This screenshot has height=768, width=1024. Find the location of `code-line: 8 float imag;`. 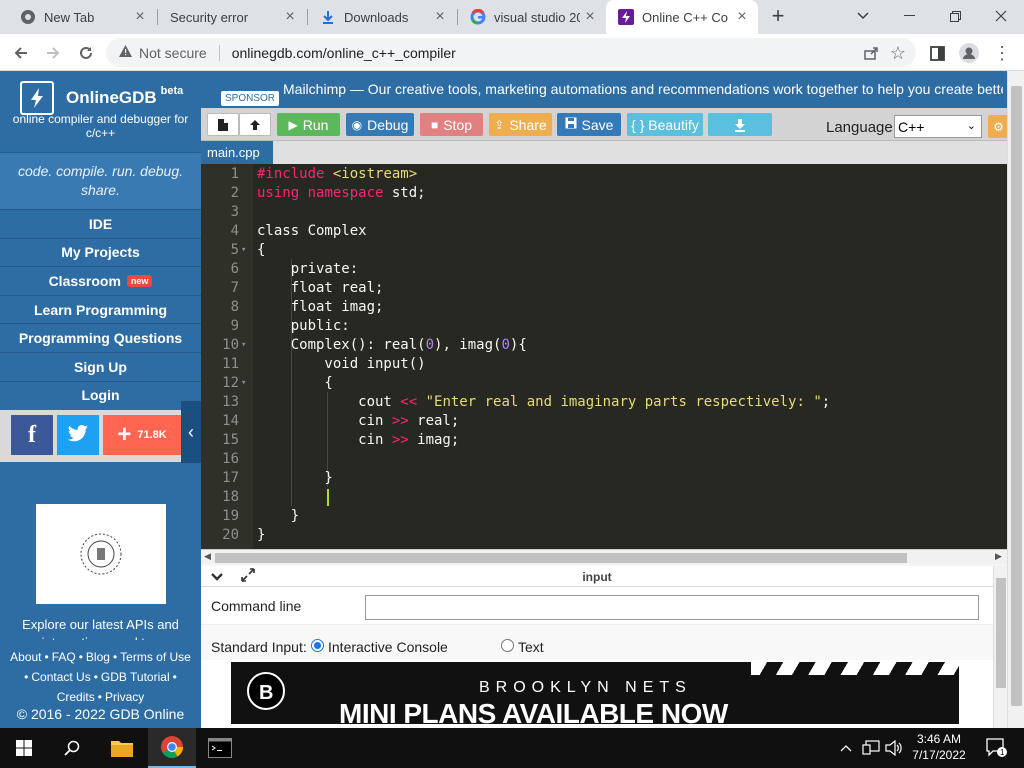

code-line: 8 float imag; is located at coordinates (604, 307).